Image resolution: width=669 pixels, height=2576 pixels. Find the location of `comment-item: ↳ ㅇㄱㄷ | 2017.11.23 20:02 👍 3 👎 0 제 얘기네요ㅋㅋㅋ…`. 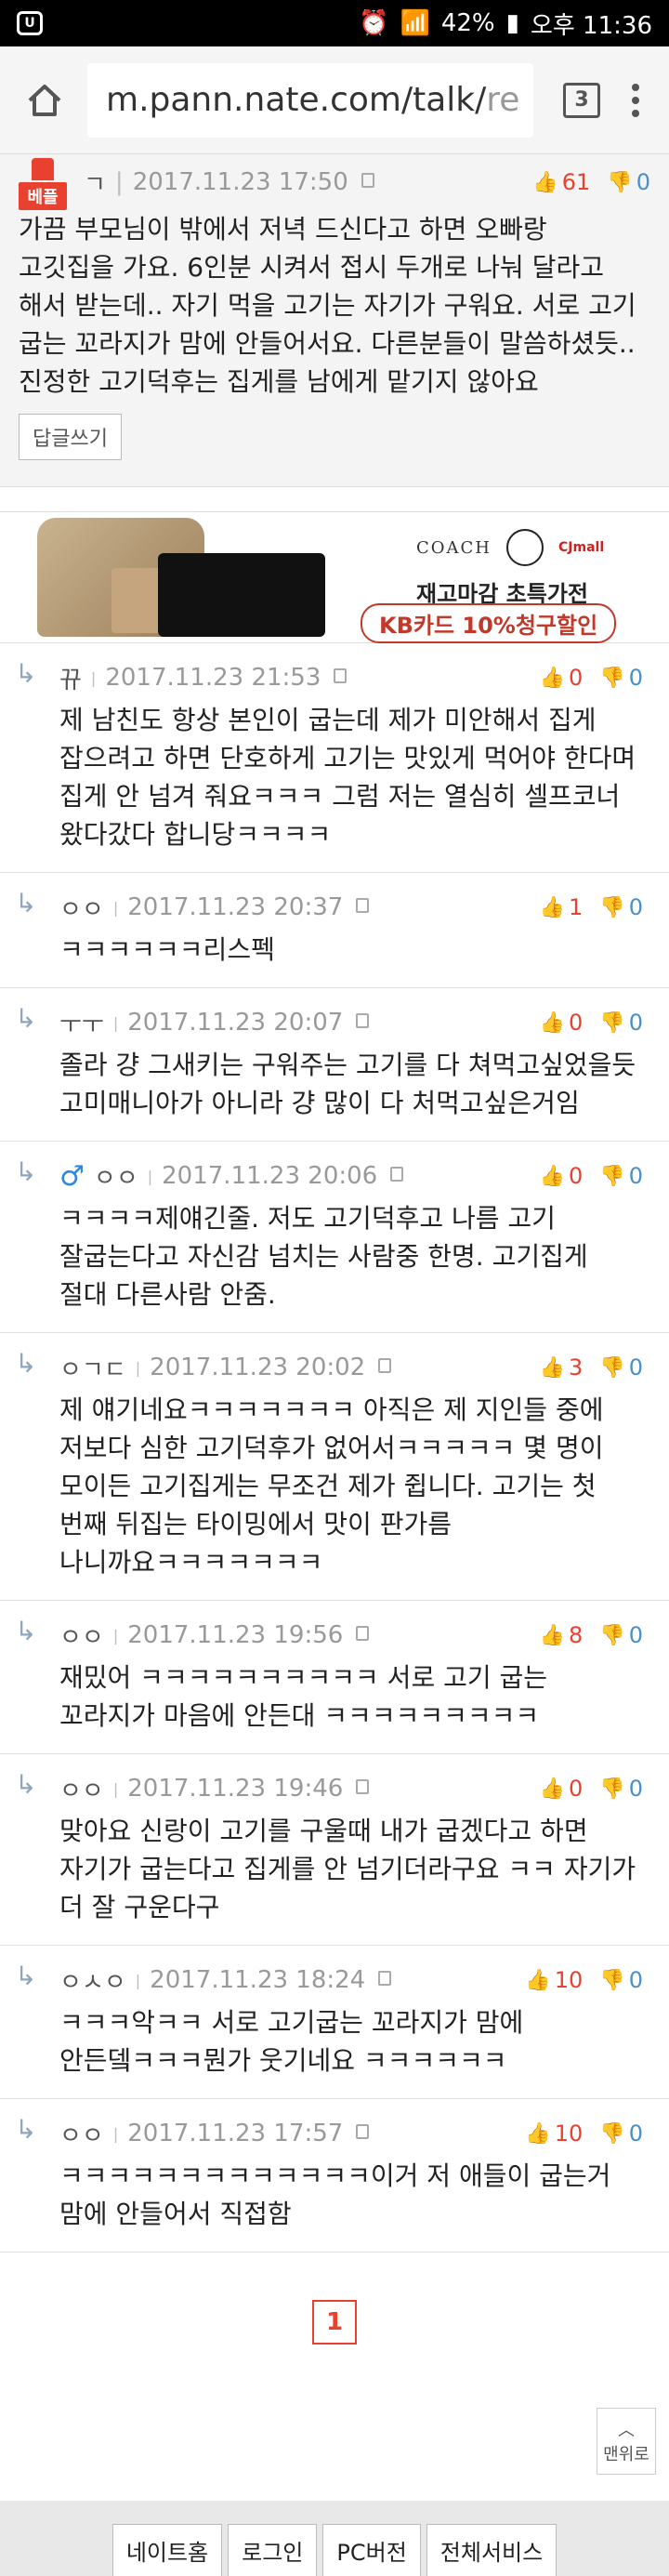

comment-item: ↳ ㅇㄱㄷ | 2017.11.23 20:02 👍 3 👎 0 제 얘기네요ㅋㅋㅋ… is located at coordinates (334, 1467).